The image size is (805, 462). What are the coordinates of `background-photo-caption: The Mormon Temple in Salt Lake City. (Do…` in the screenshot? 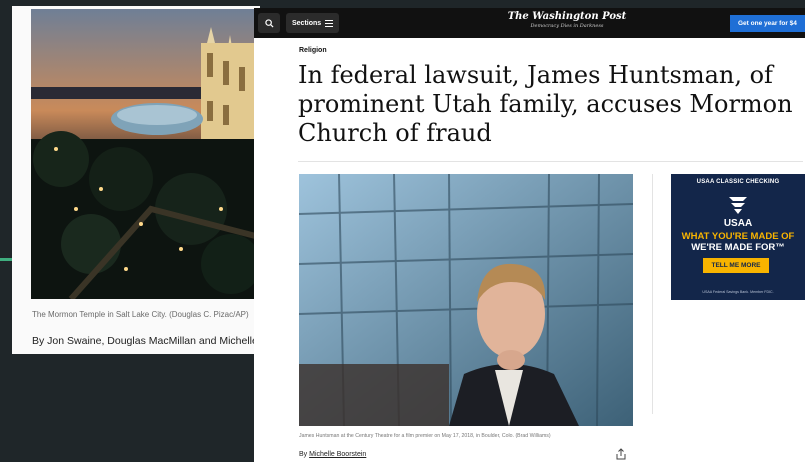 It's located at (140, 314).